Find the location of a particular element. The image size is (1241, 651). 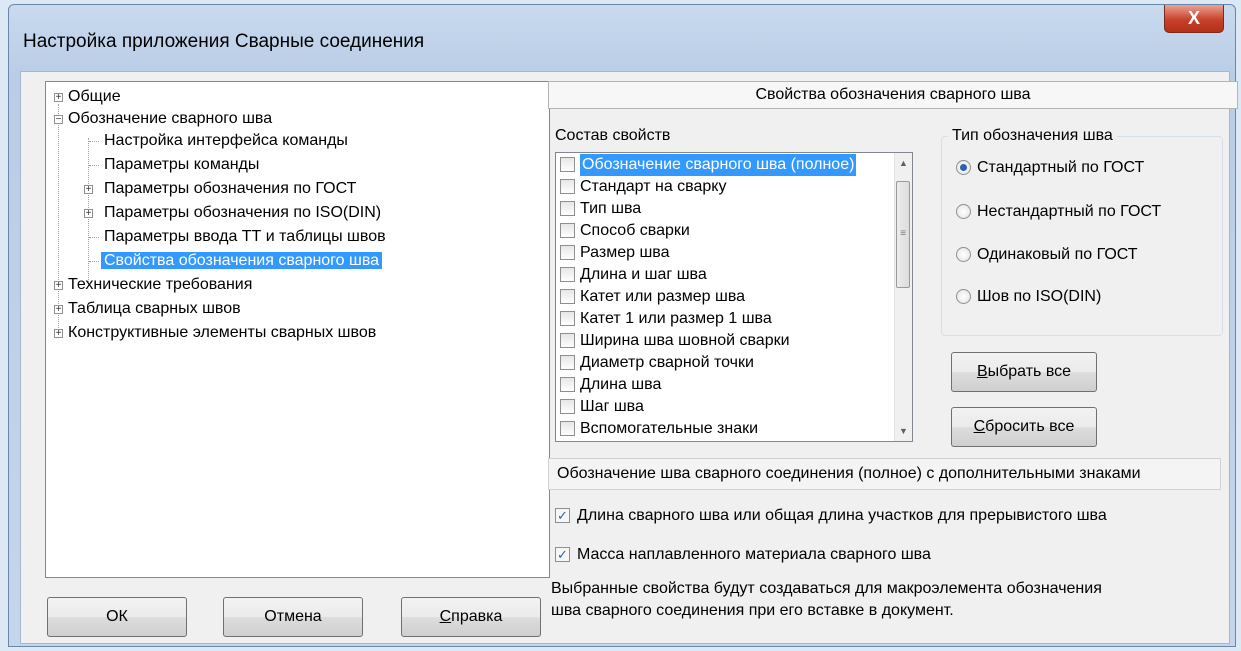

scroll-up-icon: ▲ is located at coordinates (903, 163).